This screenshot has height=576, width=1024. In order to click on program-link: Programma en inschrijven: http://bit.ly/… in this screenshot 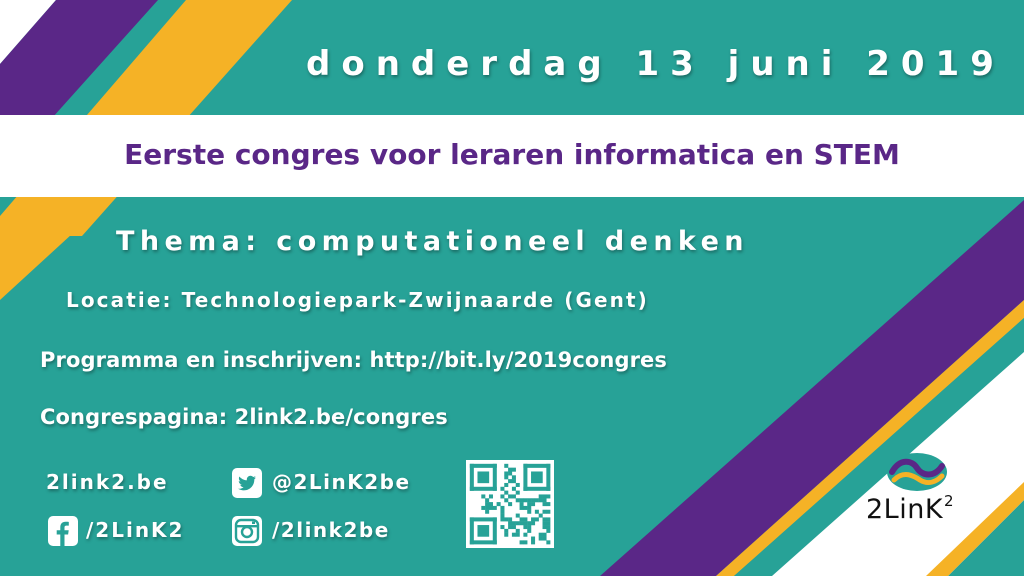, I will do `click(353, 360)`.